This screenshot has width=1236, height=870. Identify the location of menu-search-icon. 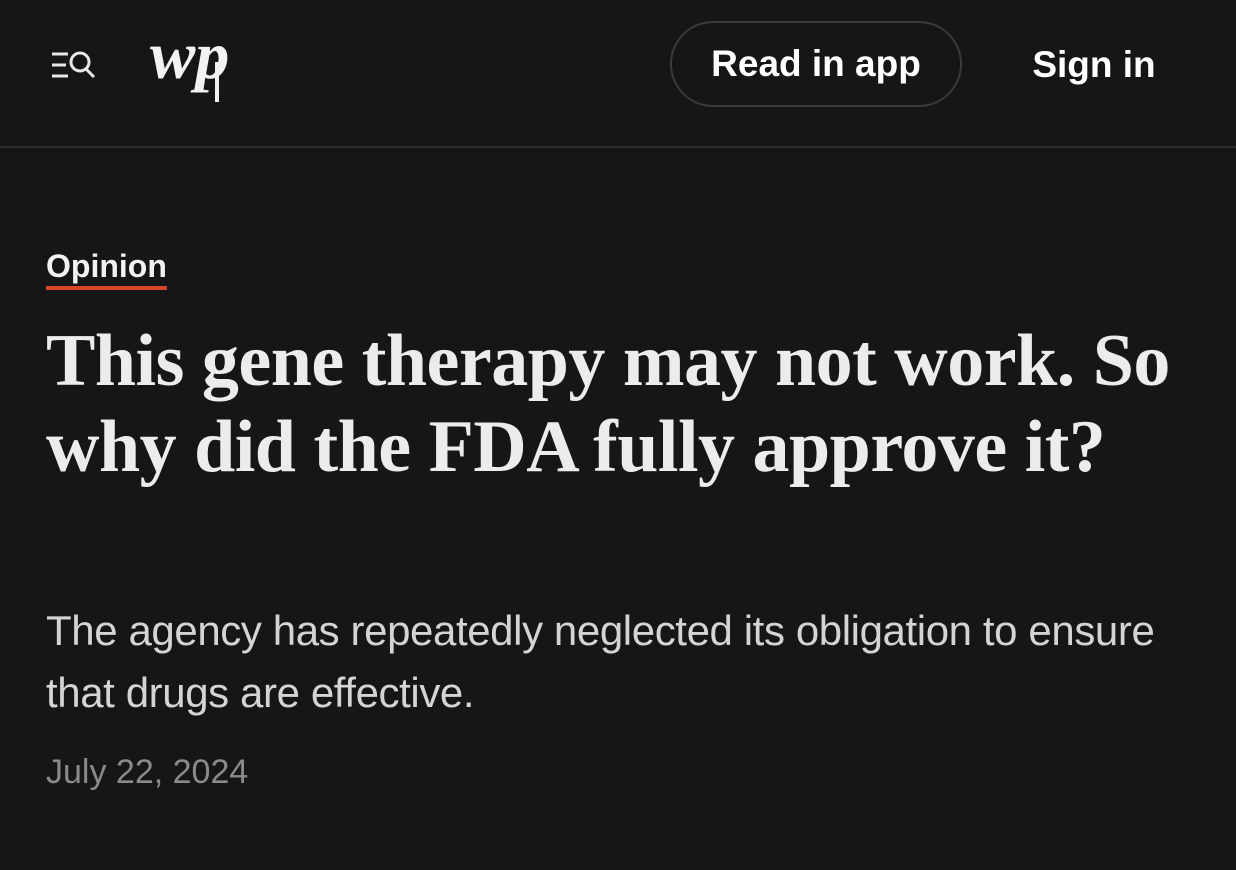
(75, 66).